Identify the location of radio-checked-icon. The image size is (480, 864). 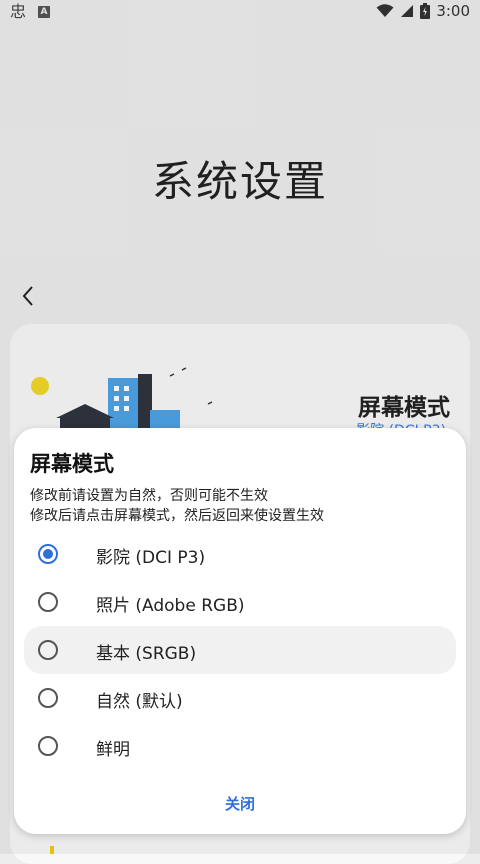
(48, 554).